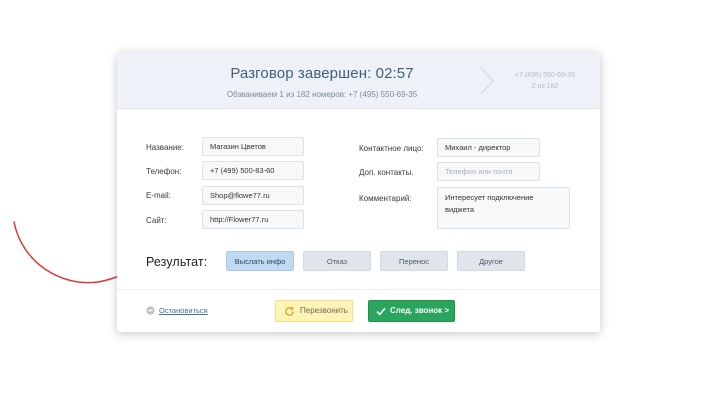 The width and height of the screenshot is (703, 401). What do you see at coordinates (414, 261) in the screenshot?
I see `reschedule-button: Перенос` at bounding box center [414, 261].